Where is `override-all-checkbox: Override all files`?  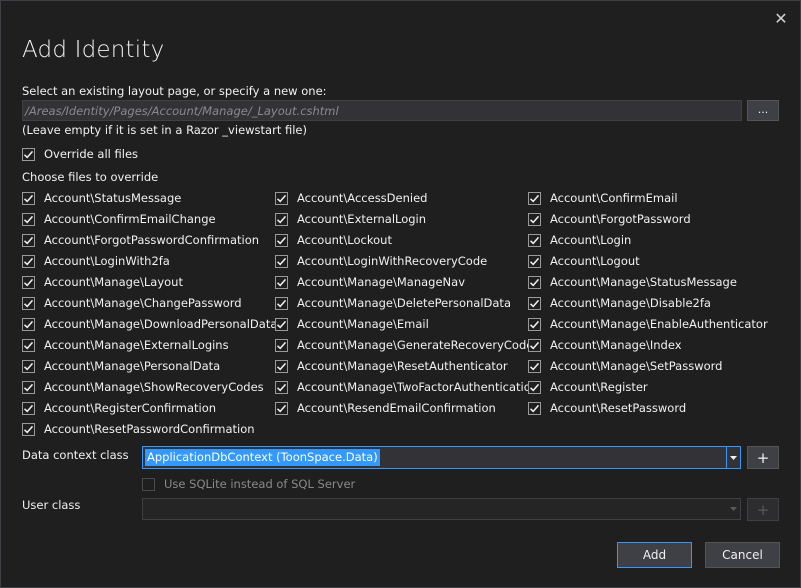
override-all-checkbox: Override all files is located at coordinates (80, 154).